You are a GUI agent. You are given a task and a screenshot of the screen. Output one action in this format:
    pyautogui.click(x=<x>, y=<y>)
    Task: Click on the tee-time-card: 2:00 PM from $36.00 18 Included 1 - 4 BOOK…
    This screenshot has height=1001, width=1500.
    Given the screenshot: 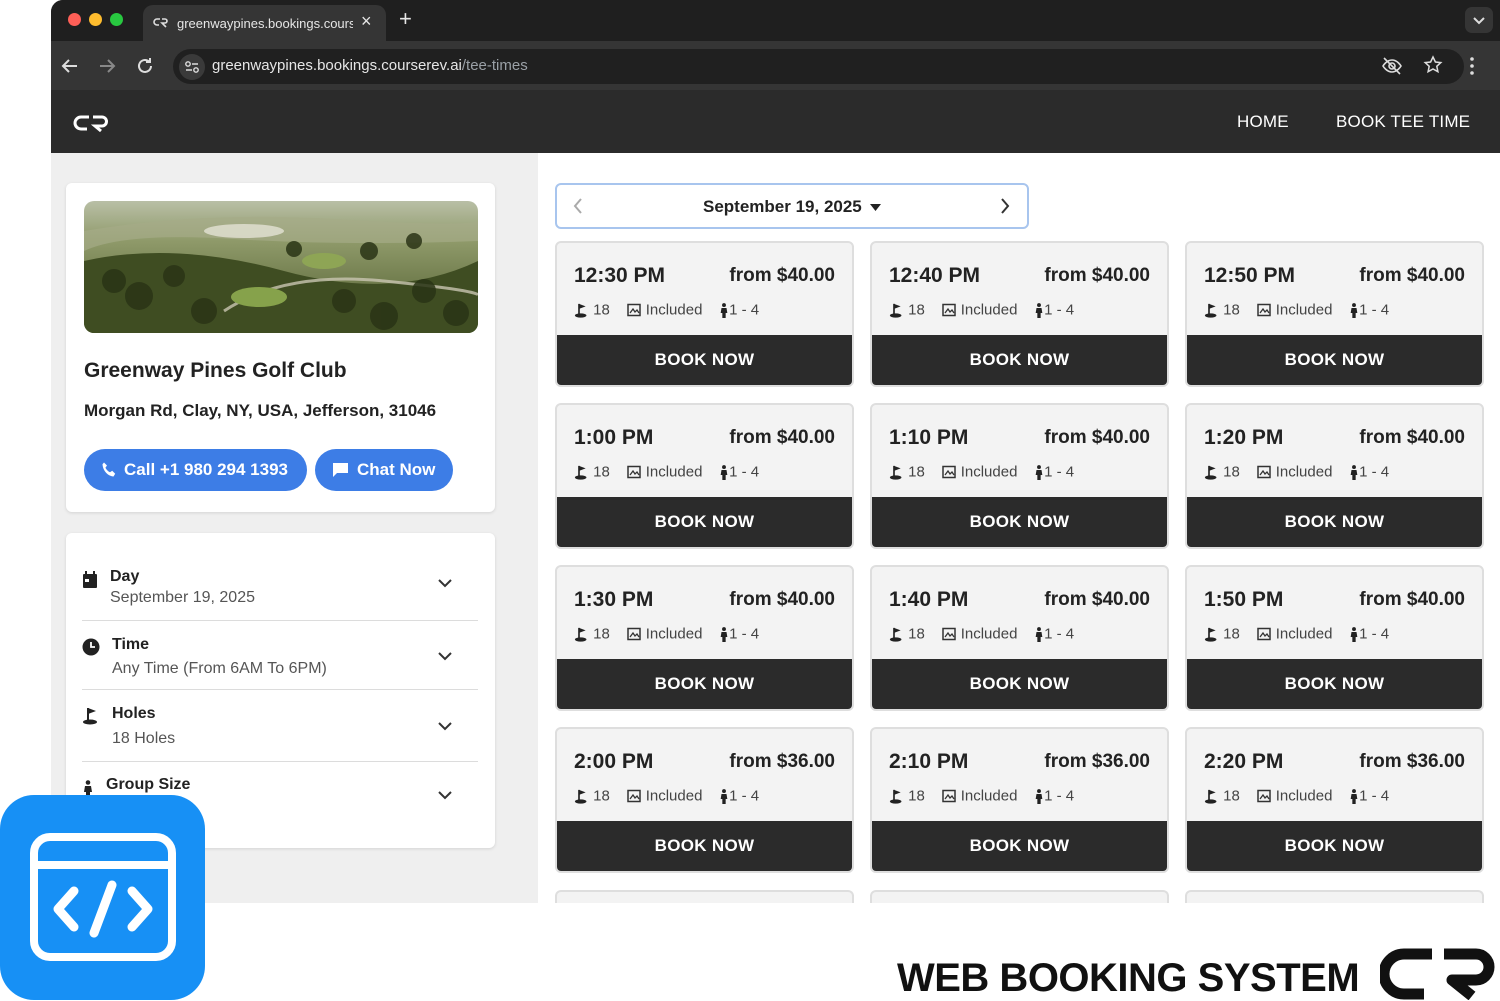 What is the action you would take?
    pyautogui.click(x=704, y=800)
    